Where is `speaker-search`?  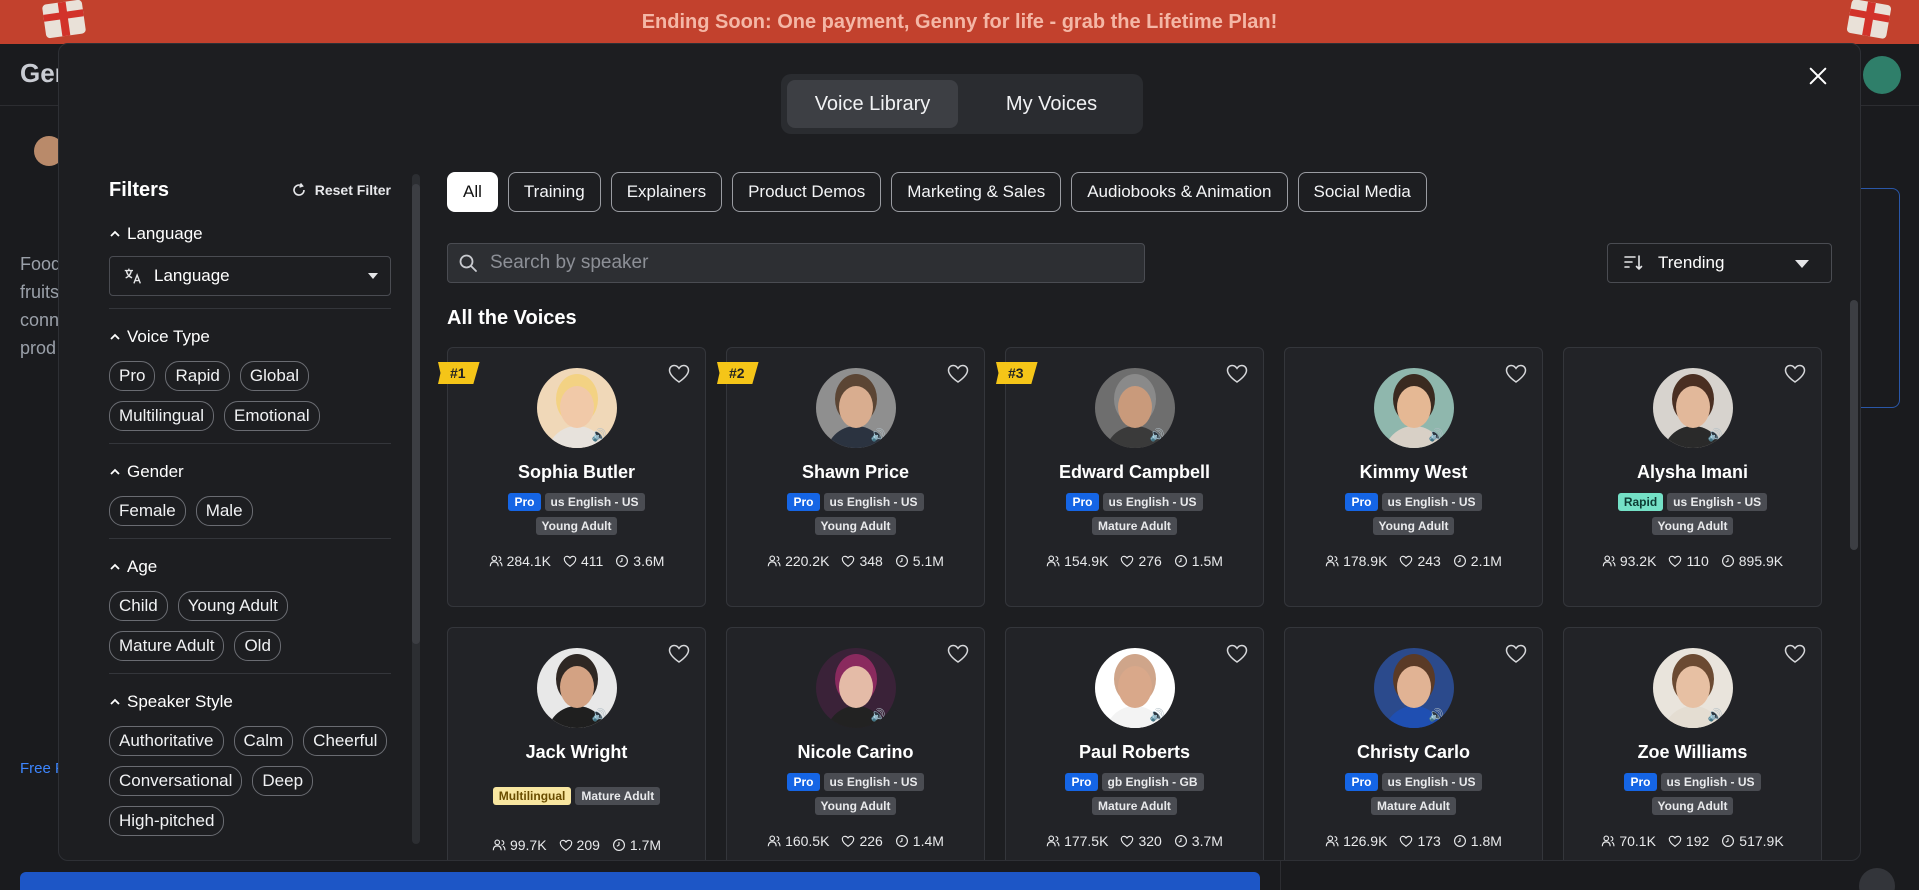 speaker-search is located at coordinates (796, 263).